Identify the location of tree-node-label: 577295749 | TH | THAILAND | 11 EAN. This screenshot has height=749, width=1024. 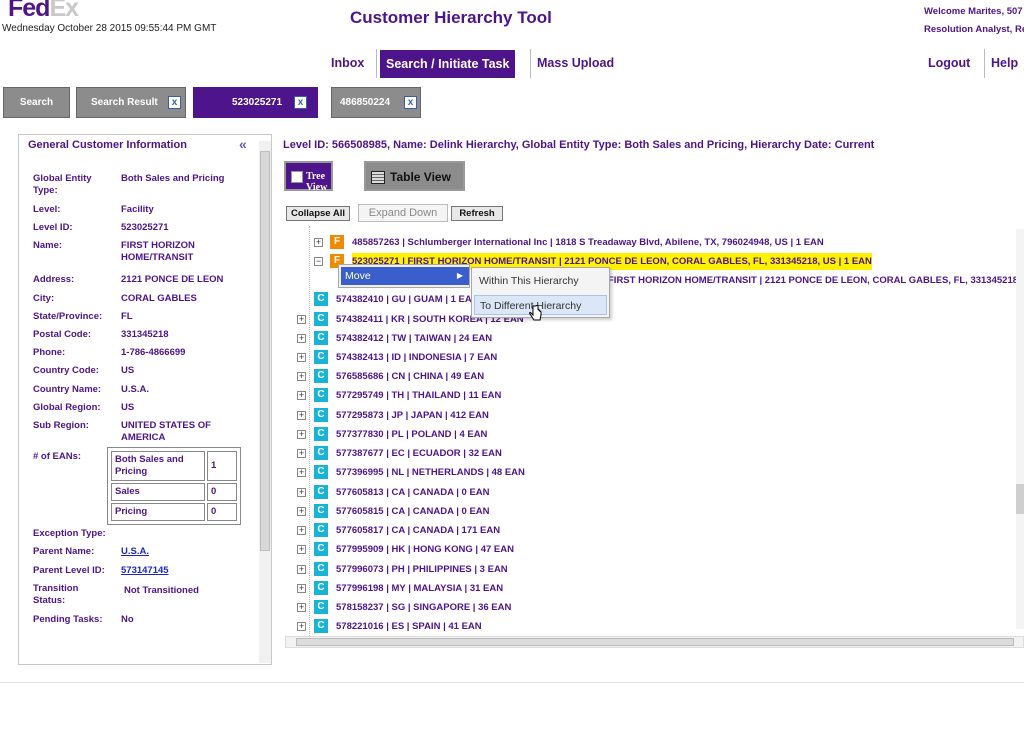
(418, 395).